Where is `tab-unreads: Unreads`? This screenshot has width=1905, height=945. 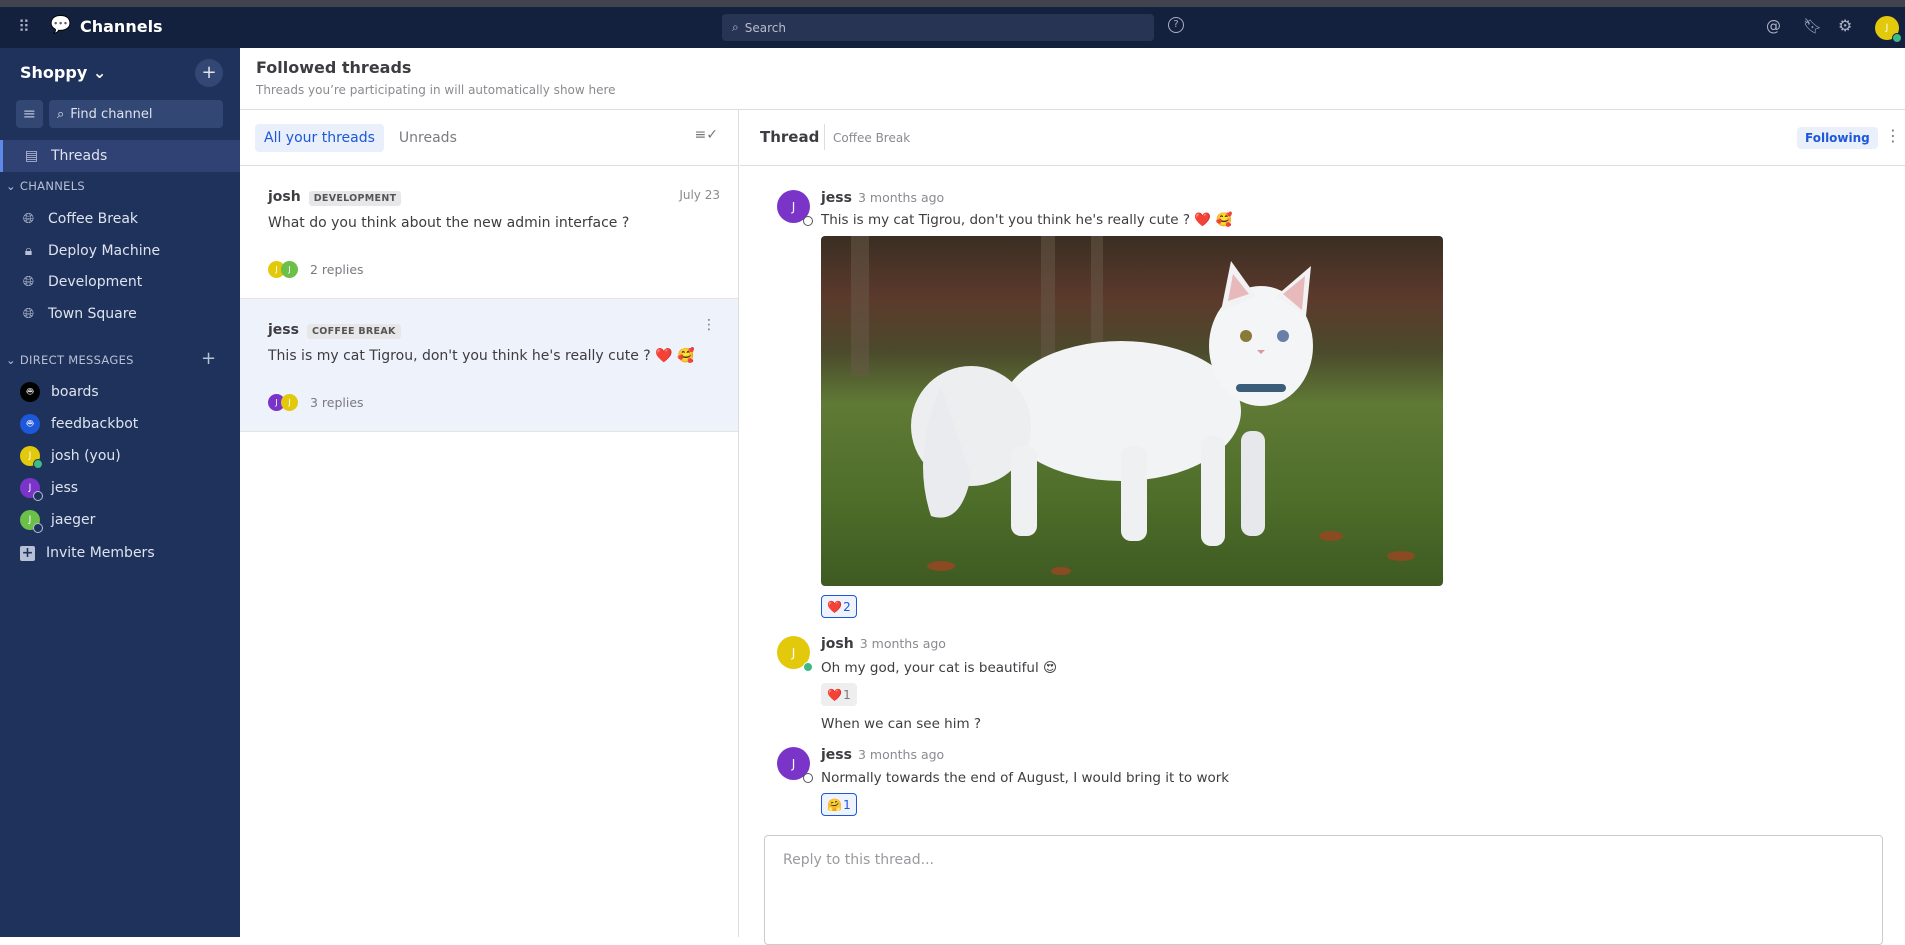
tab-unreads: Unreads is located at coordinates (428, 138).